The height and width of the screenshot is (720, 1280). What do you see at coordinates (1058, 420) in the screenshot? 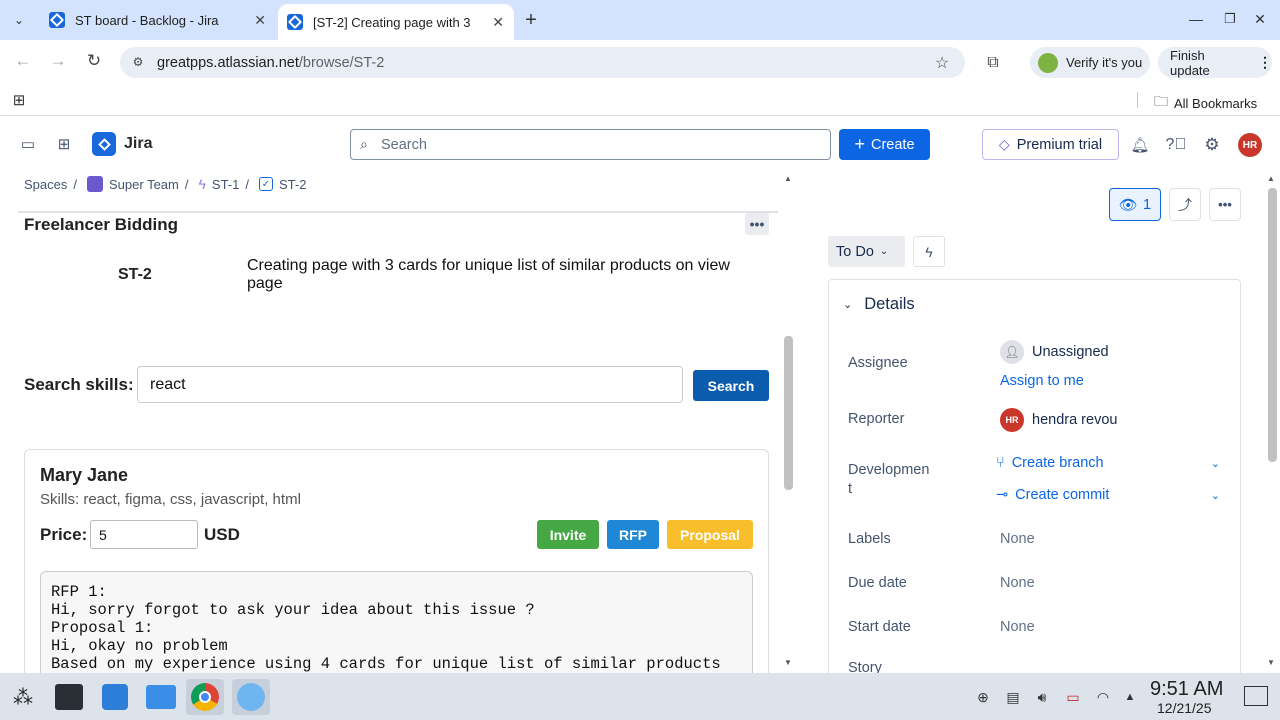
I see `reporter-field: HR hendra revou` at bounding box center [1058, 420].